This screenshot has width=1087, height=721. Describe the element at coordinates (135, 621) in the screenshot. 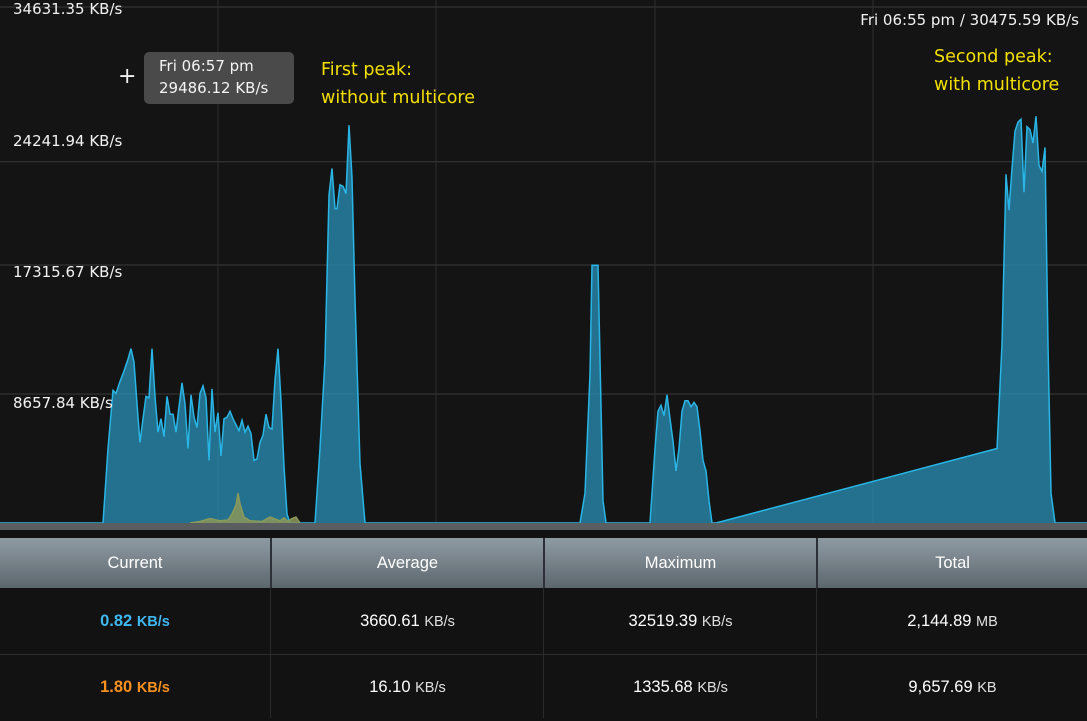

I see `row1-current: 0.82 KB/s` at that location.